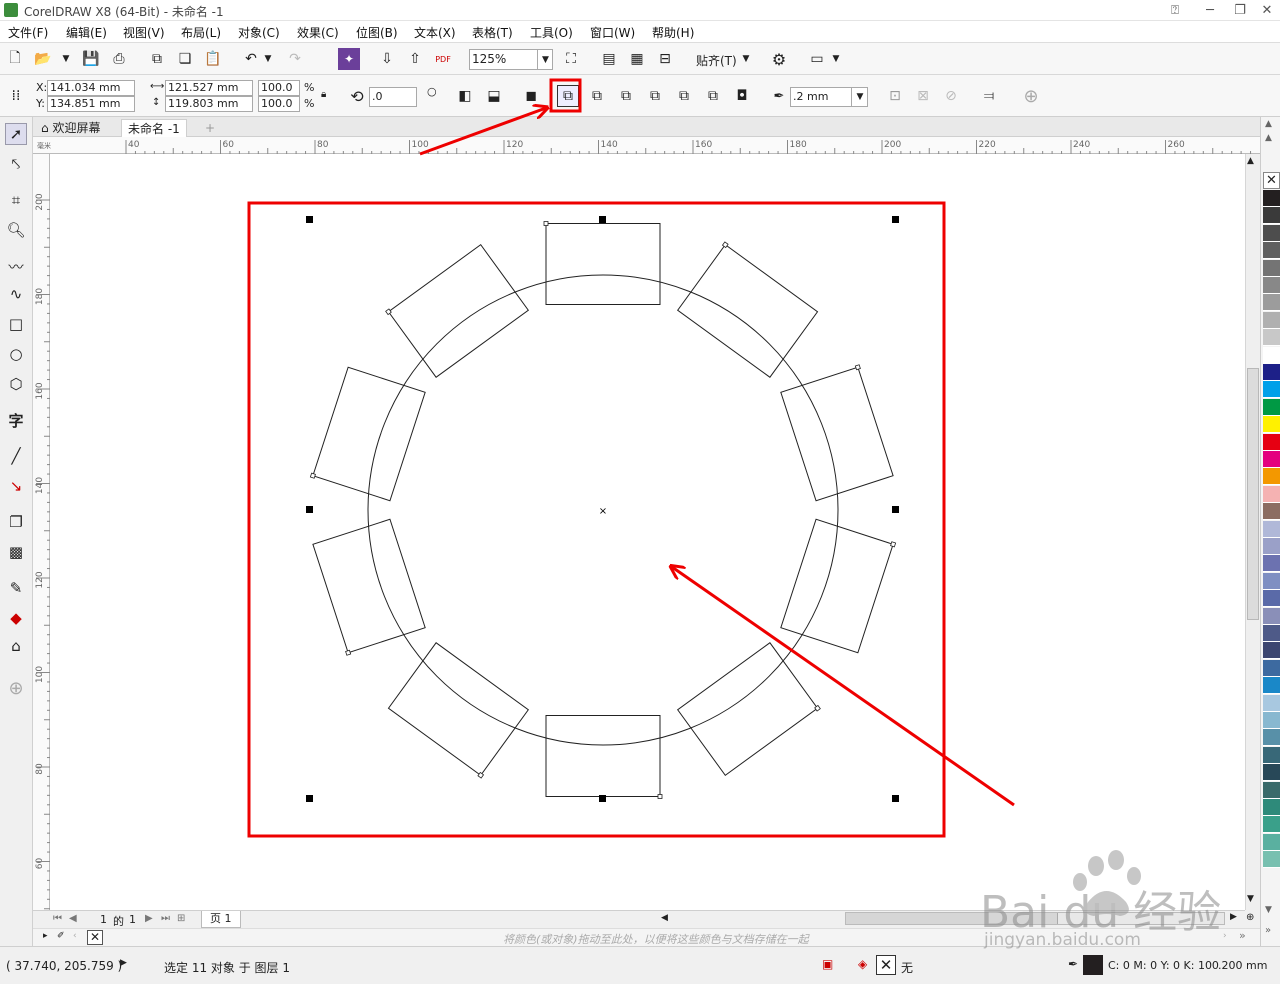  What do you see at coordinates (1268, 930) in the screenshot?
I see `palette-expand-icon: »` at bounding box center [1268, 930].